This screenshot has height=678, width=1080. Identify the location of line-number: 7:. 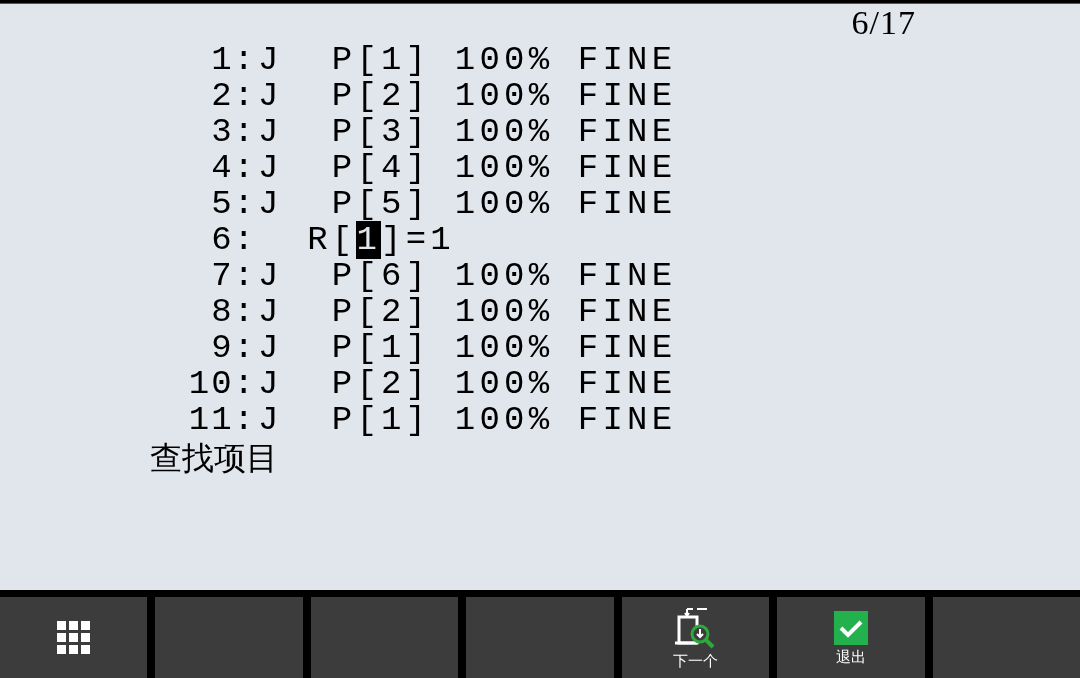
(233, 276).